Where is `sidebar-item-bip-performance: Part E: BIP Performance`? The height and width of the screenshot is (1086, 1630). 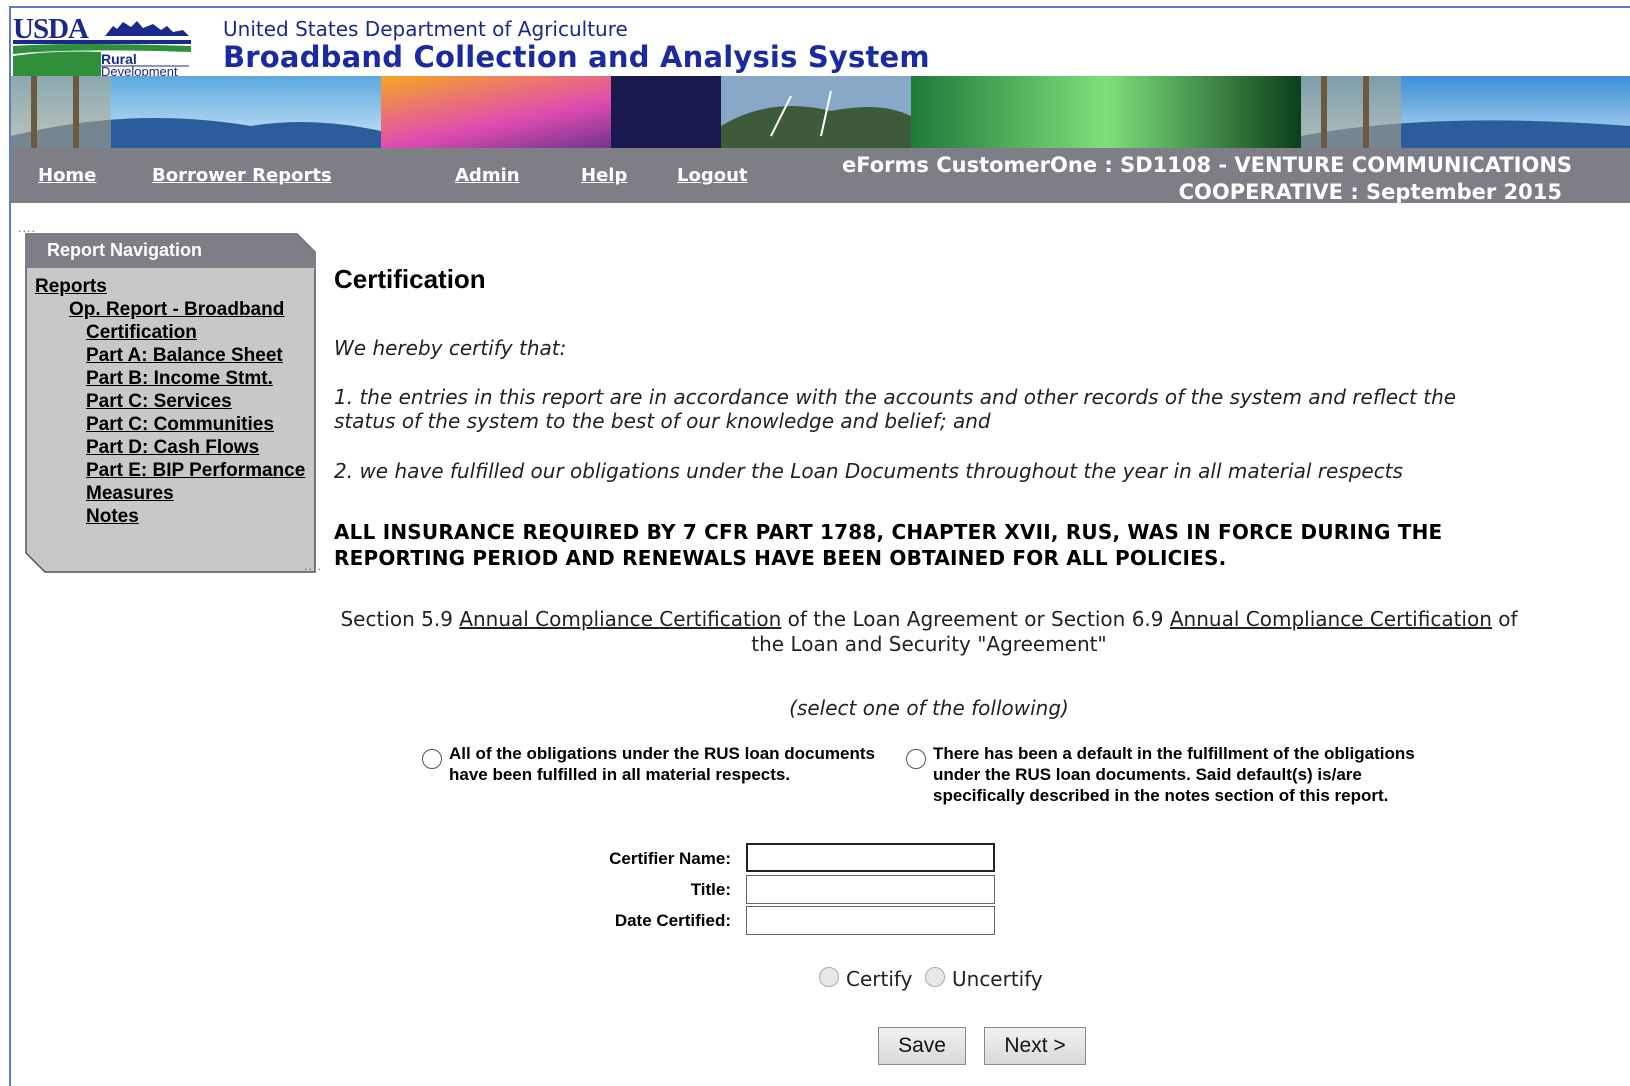 sidebar-item-bip-performance: Part E: BIP Performance is located at coordinates (195, 471).